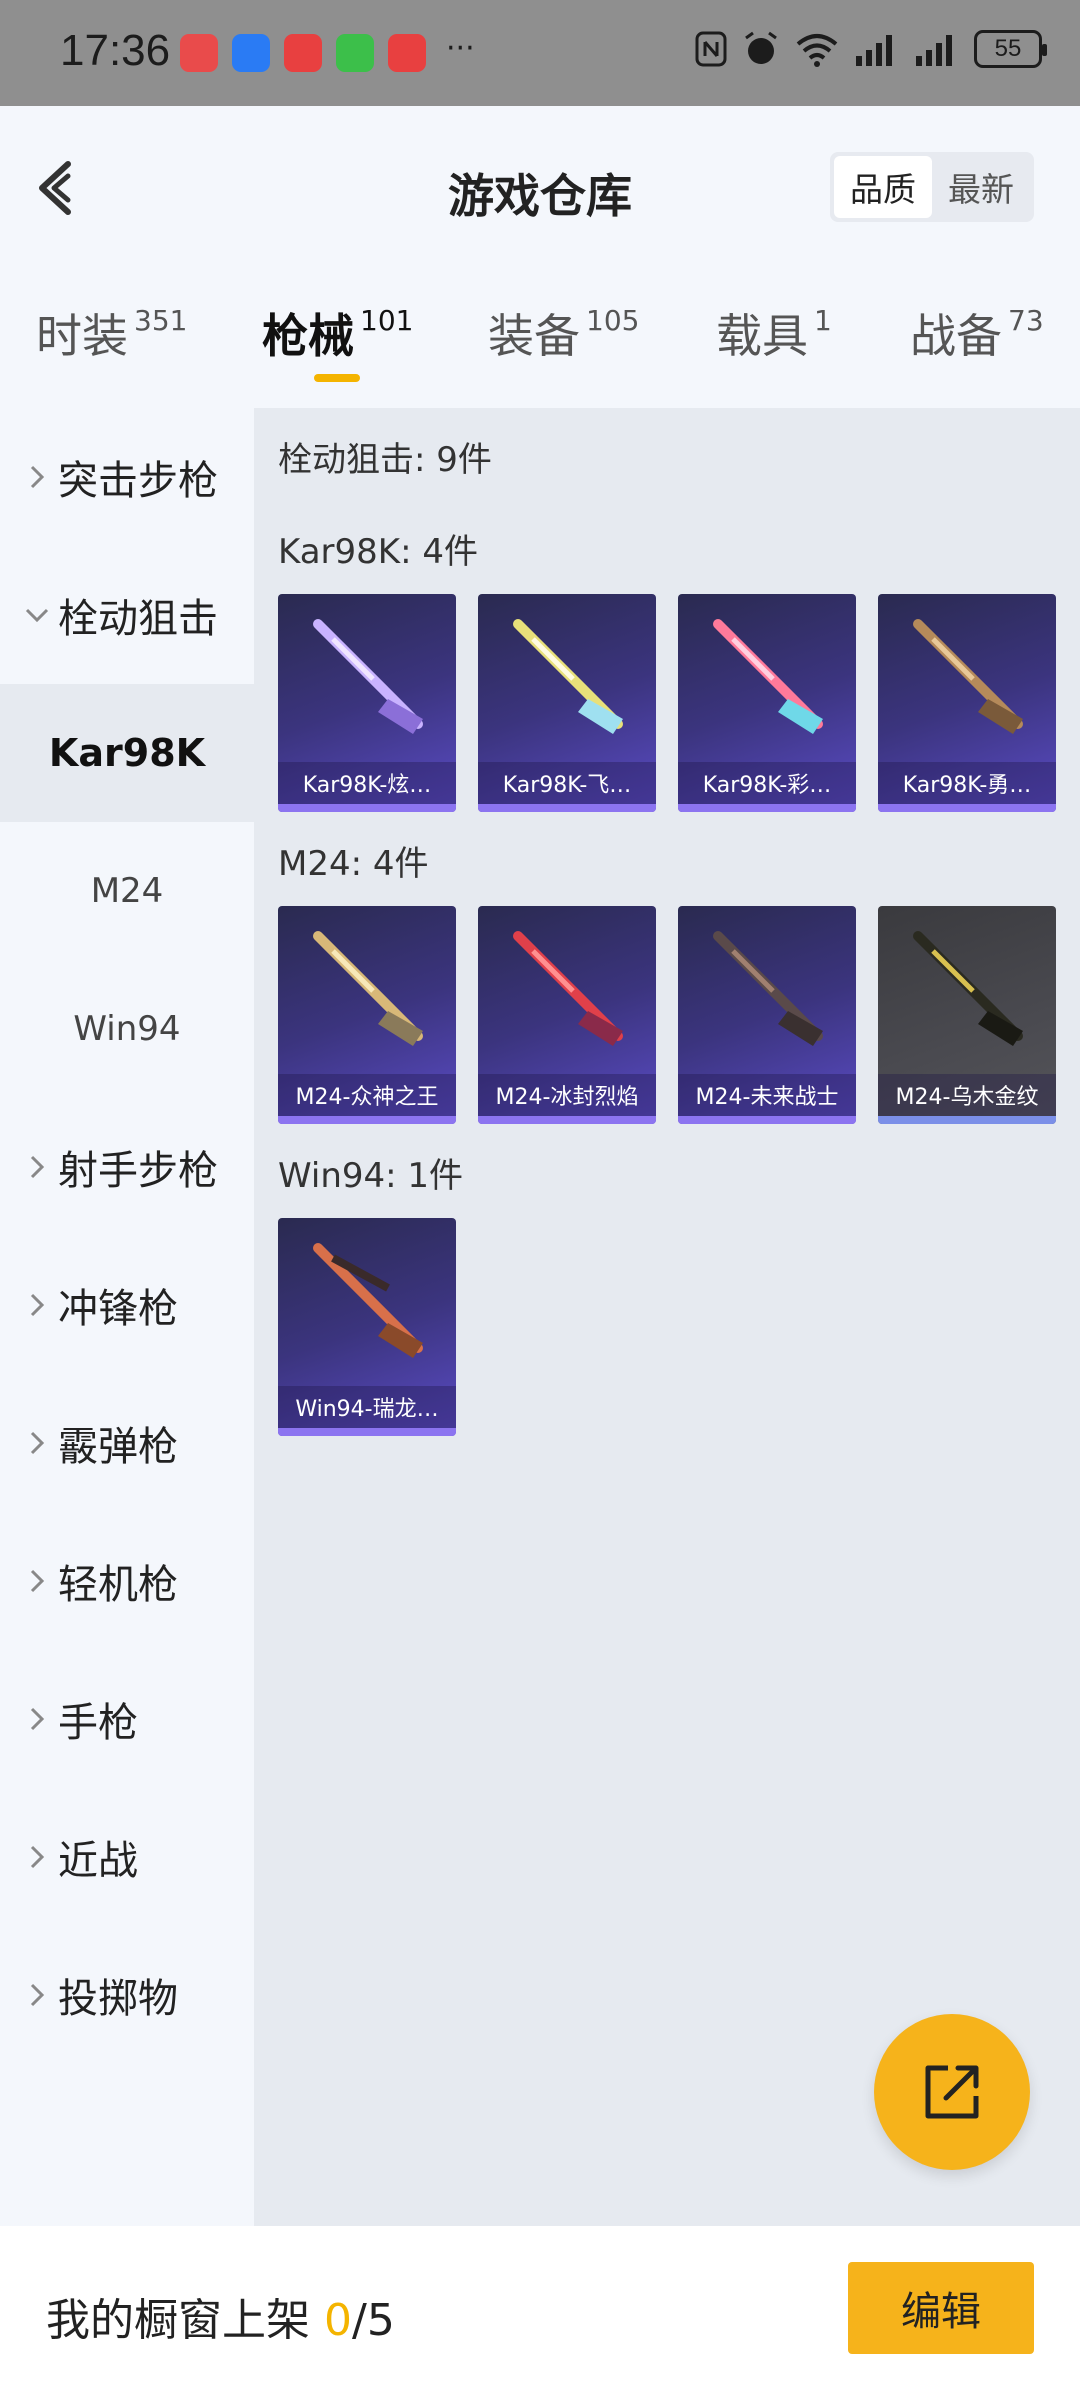  I want to click on tab-weapons: 枪械 101, so click(337, 333).